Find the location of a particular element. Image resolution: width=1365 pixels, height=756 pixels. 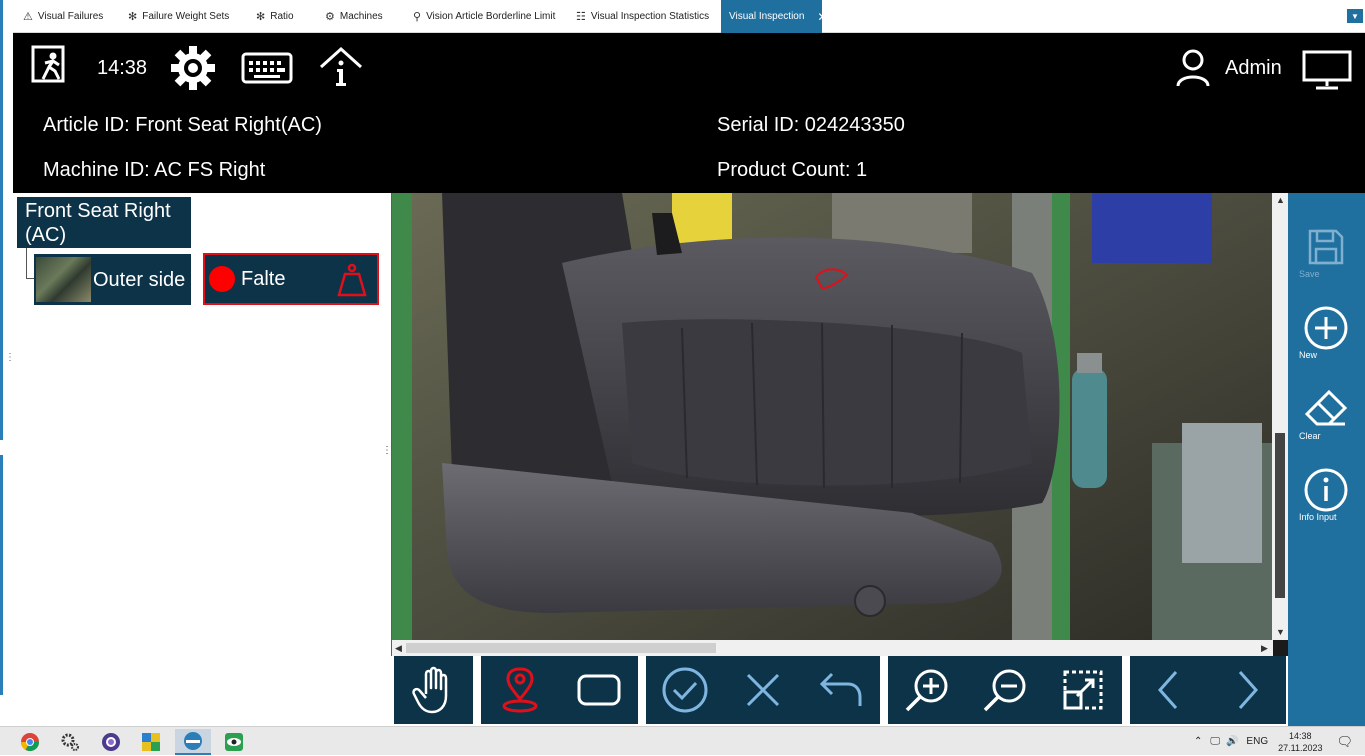

horizontal-scrollbar: ◀ ▶ is located at coordinates (832, 648).